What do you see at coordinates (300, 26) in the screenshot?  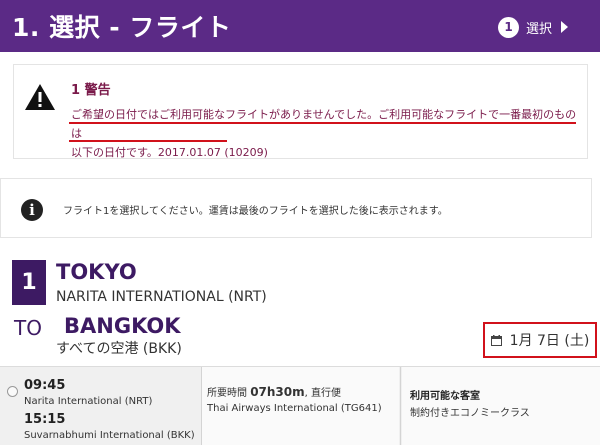 I see `page-header: 1. 選択 - フライト 1 選択` at bounding box center [300, 26].